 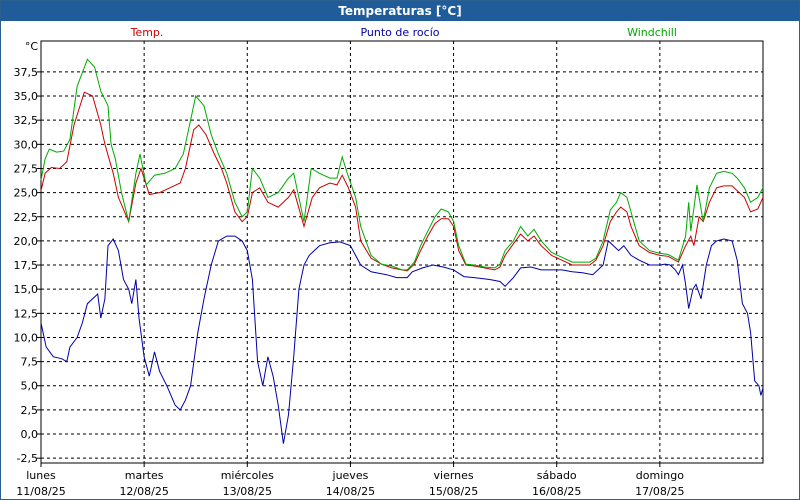 I want to click on y-tick-label: 25,0, so click(x=26, y=193).